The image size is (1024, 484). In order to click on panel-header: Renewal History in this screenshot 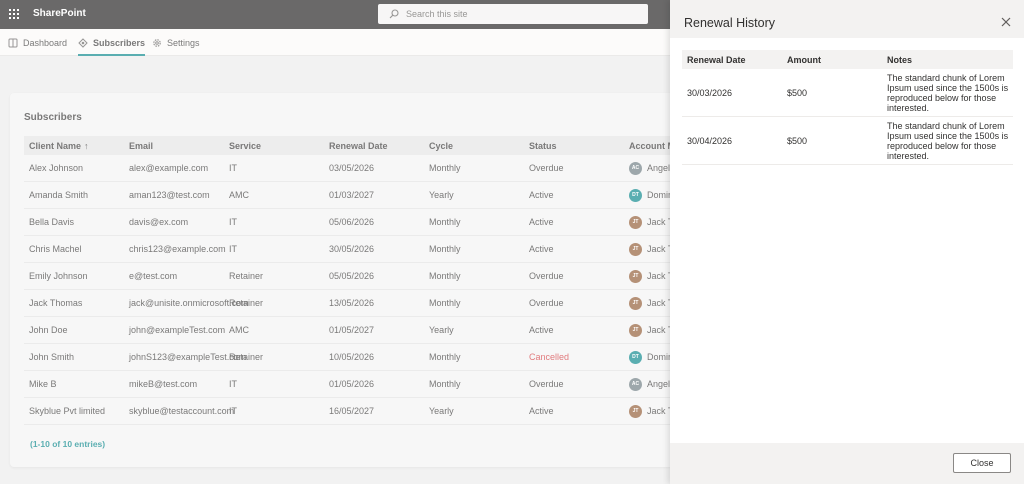, I will do `click(847, 19)`.